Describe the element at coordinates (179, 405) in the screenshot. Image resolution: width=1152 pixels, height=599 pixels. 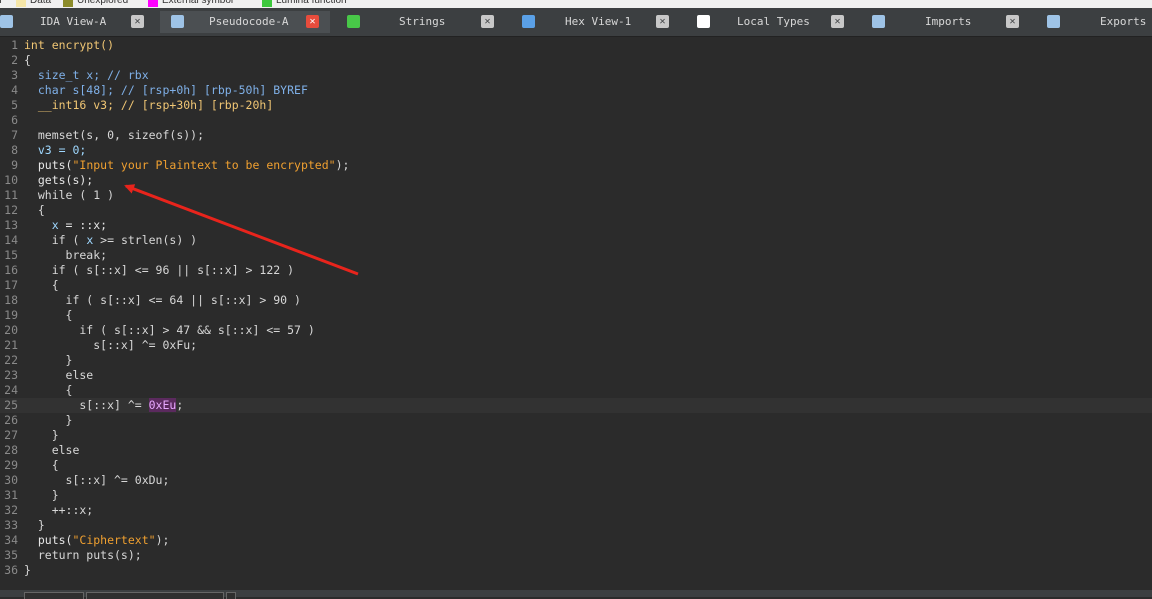
I see `code-token: ;` at that location.